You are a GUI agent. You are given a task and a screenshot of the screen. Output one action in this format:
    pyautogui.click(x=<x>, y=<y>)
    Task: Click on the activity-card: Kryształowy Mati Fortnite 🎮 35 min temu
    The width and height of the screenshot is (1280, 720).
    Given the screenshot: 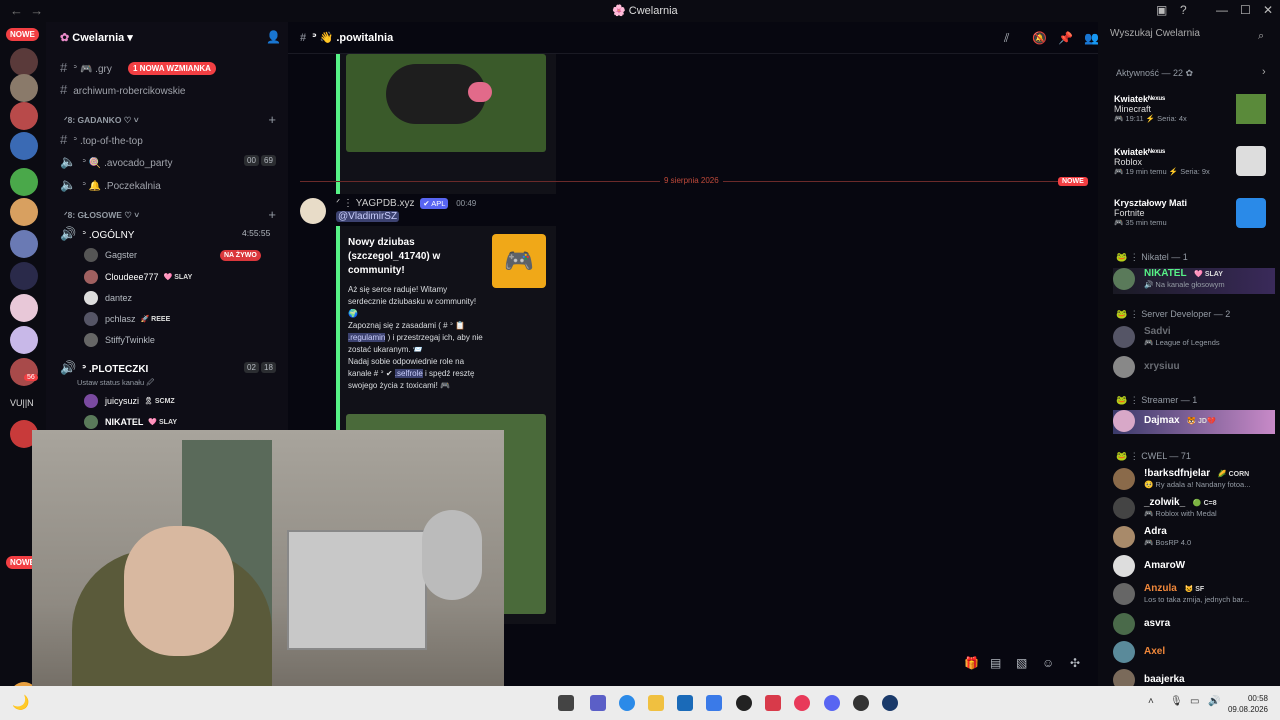 What is the action you would take?
    pyautogui.click(x=1150, y=212)
    